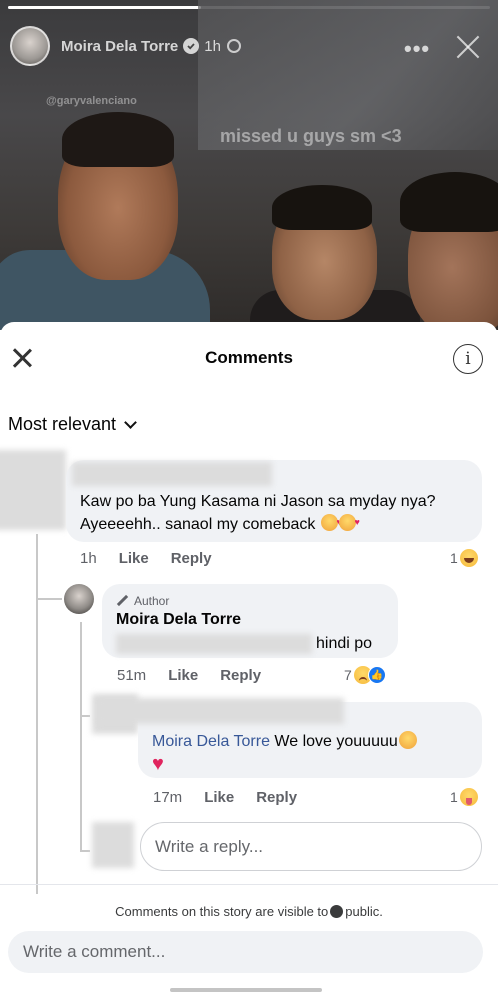 This screenshot has width=498, height=1000. I want to click on mention-redacted, so click(214, 644).